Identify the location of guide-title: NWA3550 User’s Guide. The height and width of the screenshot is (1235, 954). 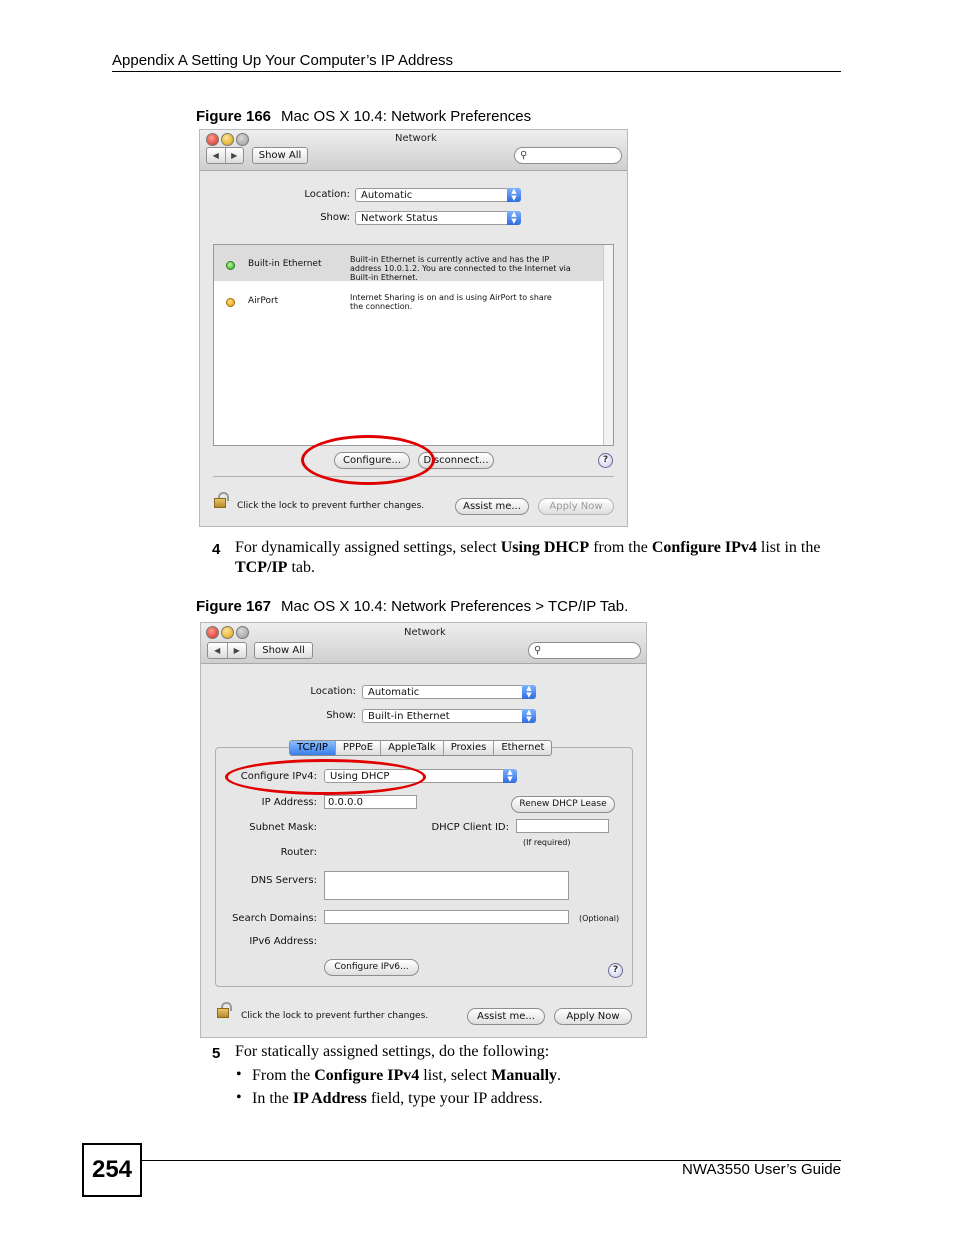
(761, 1169).